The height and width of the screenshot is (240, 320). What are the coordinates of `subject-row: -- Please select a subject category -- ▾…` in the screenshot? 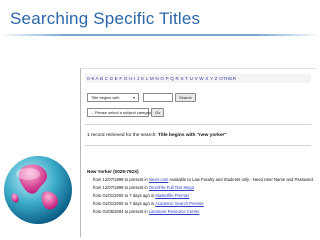 It's located at (126, 112).